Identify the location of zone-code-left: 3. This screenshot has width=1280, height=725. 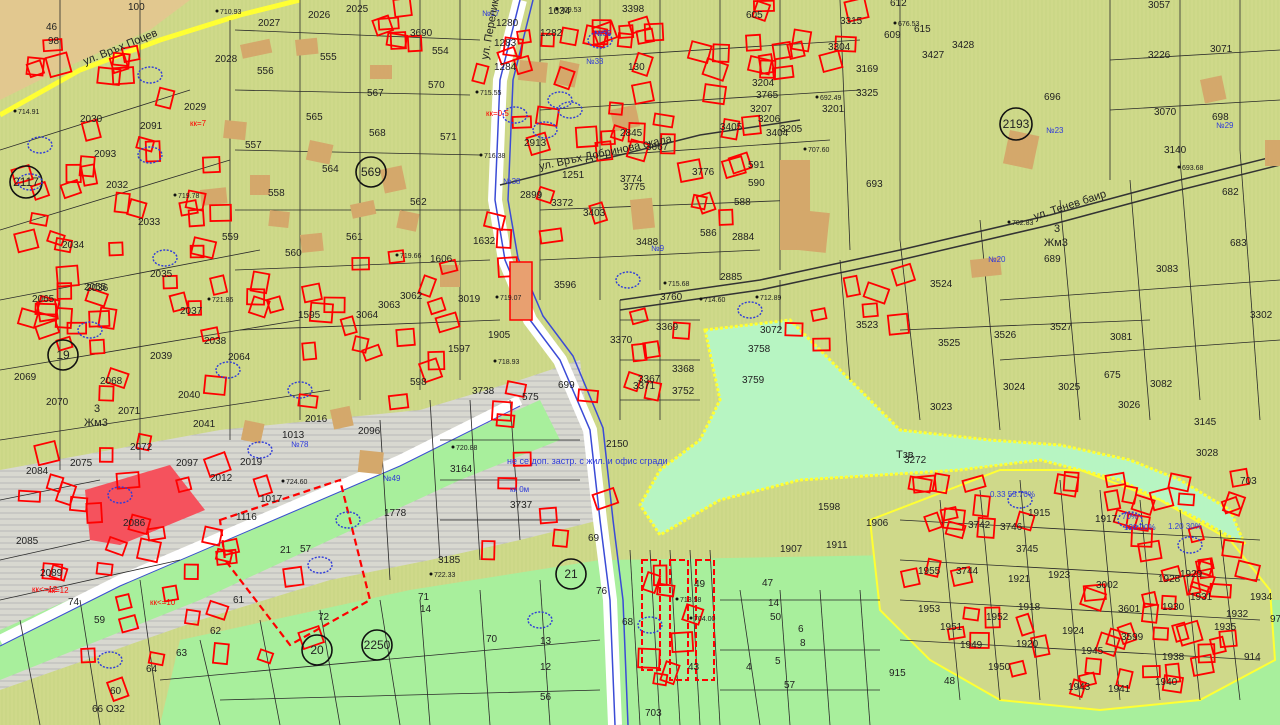
(97, 409).